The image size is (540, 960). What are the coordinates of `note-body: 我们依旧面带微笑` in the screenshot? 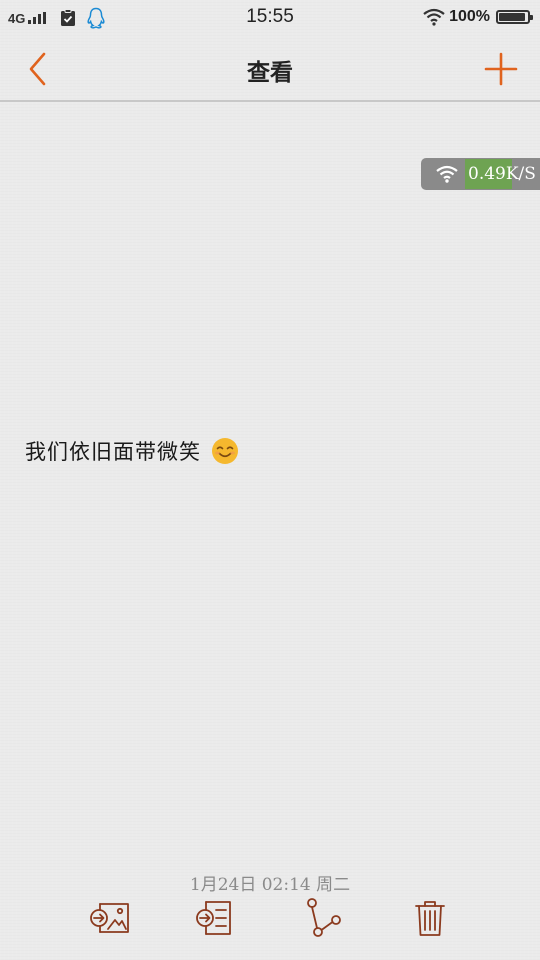 It's located at (132, 451).